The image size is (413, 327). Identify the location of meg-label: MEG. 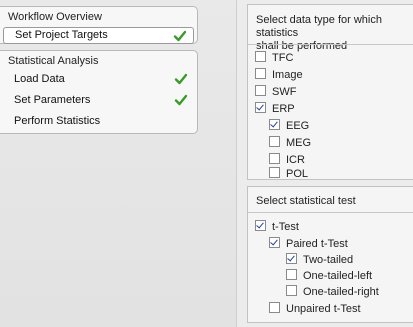
(299, 143).